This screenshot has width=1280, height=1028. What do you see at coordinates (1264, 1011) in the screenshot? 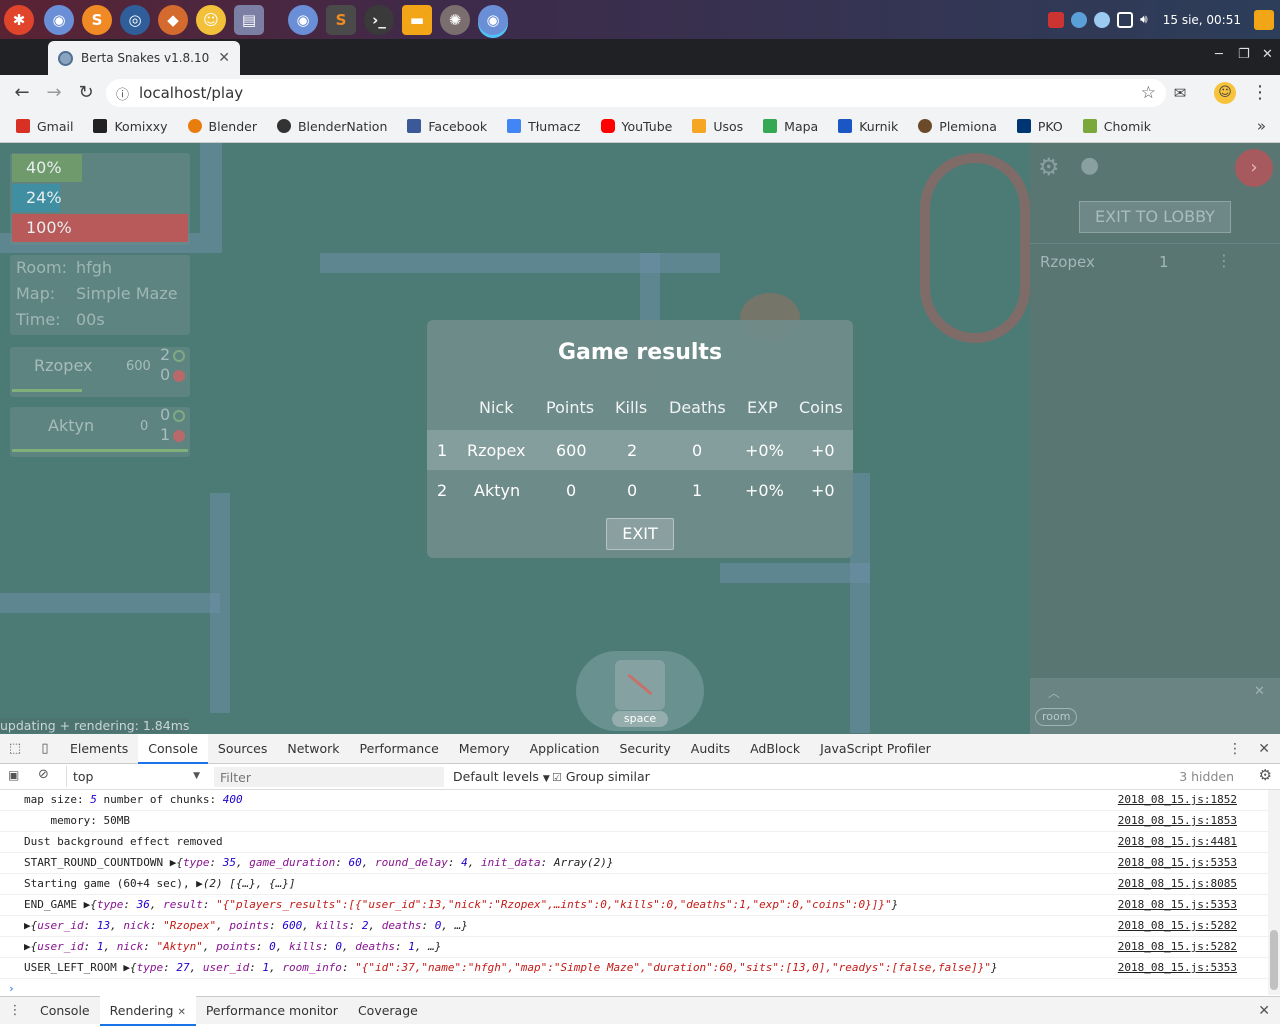
I see `drawer-close-icon: ✕` at bounding box center [1264, 1011].